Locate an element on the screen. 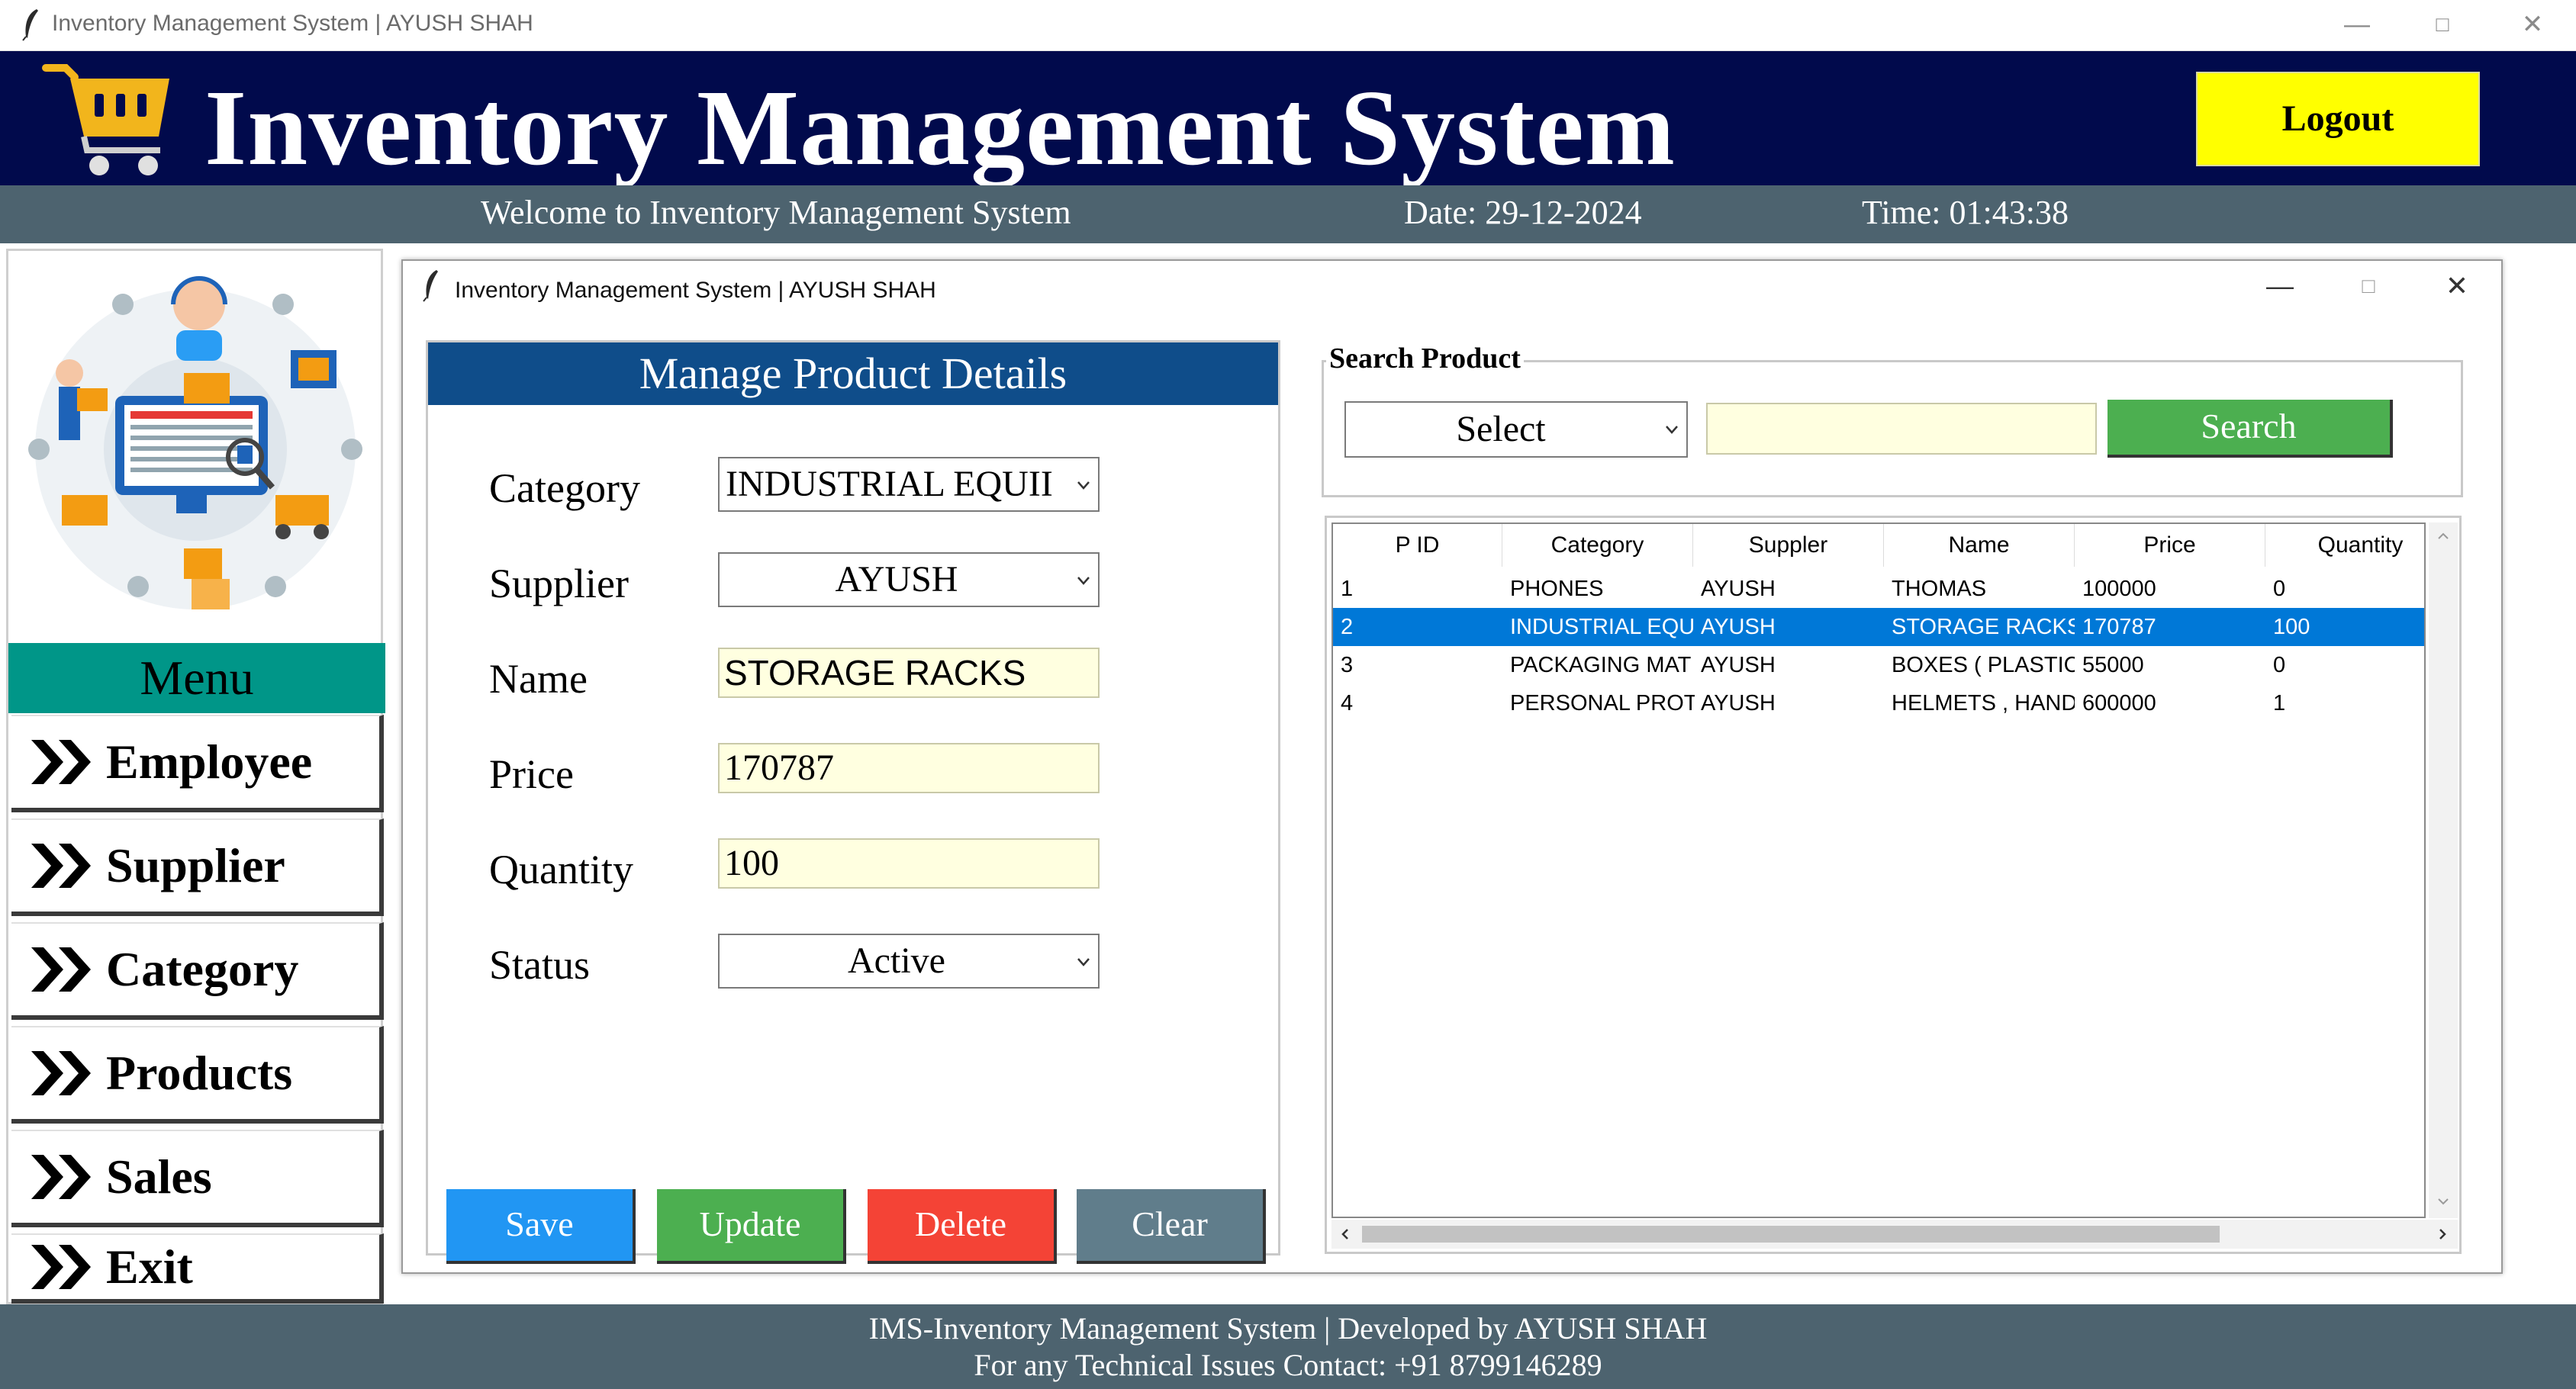 This screenshot has height=1389, width=2576. name-input: STORAGE RACKS is located at coordinates (909, 673).